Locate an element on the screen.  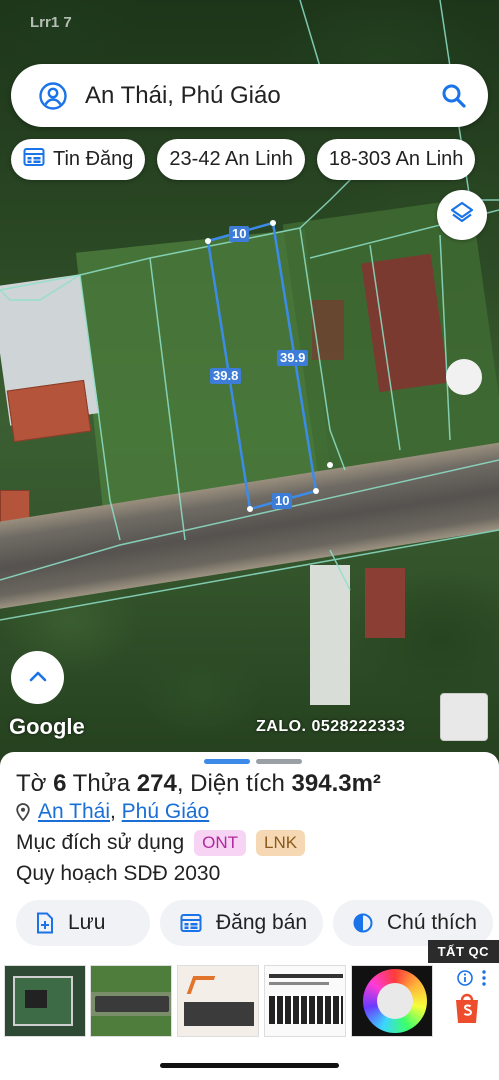
chip-label: 23-42 An Linh is located at coordinates (231, 159).